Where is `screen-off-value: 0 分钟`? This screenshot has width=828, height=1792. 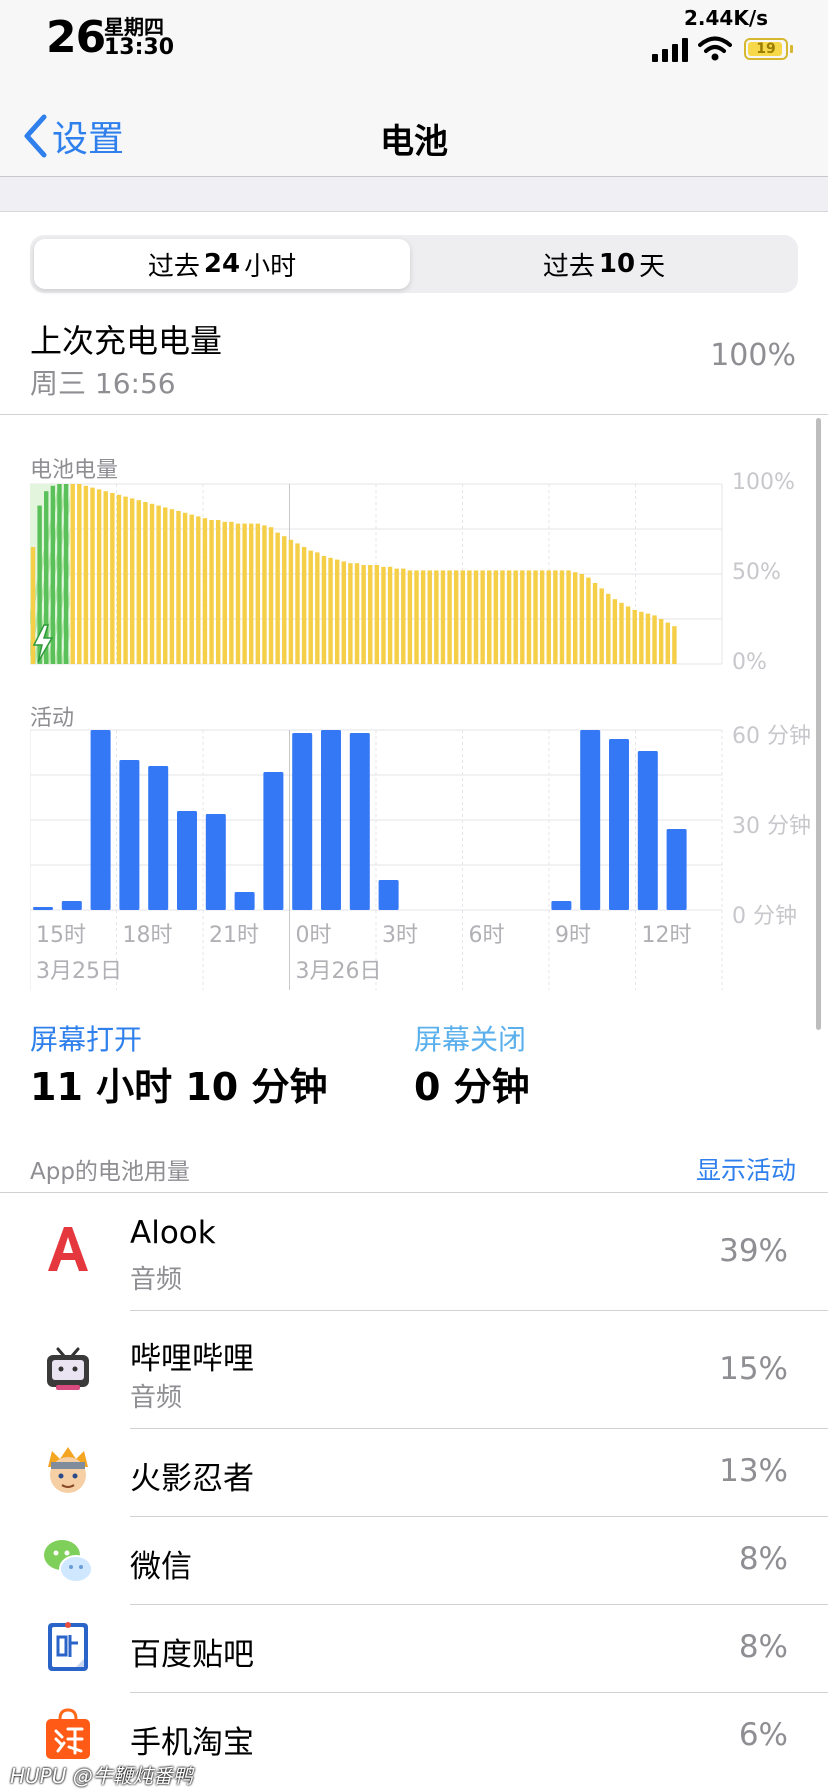
screen-off-value: 0 分钟 is located at coordinates (472, 1087).